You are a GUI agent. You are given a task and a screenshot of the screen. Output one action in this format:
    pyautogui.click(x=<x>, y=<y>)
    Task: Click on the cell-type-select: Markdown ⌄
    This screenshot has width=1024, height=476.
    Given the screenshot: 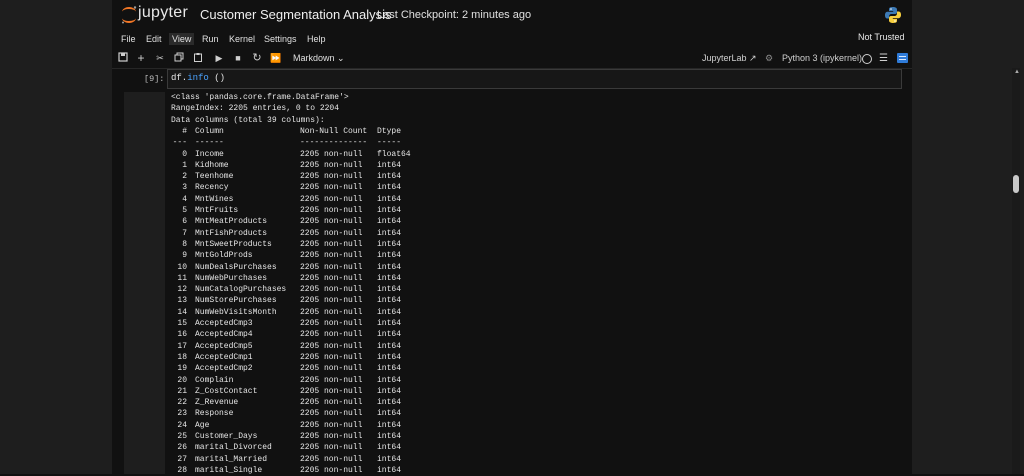 What is the action you would take?
    pyautogui.click(x=319, y=58)
    